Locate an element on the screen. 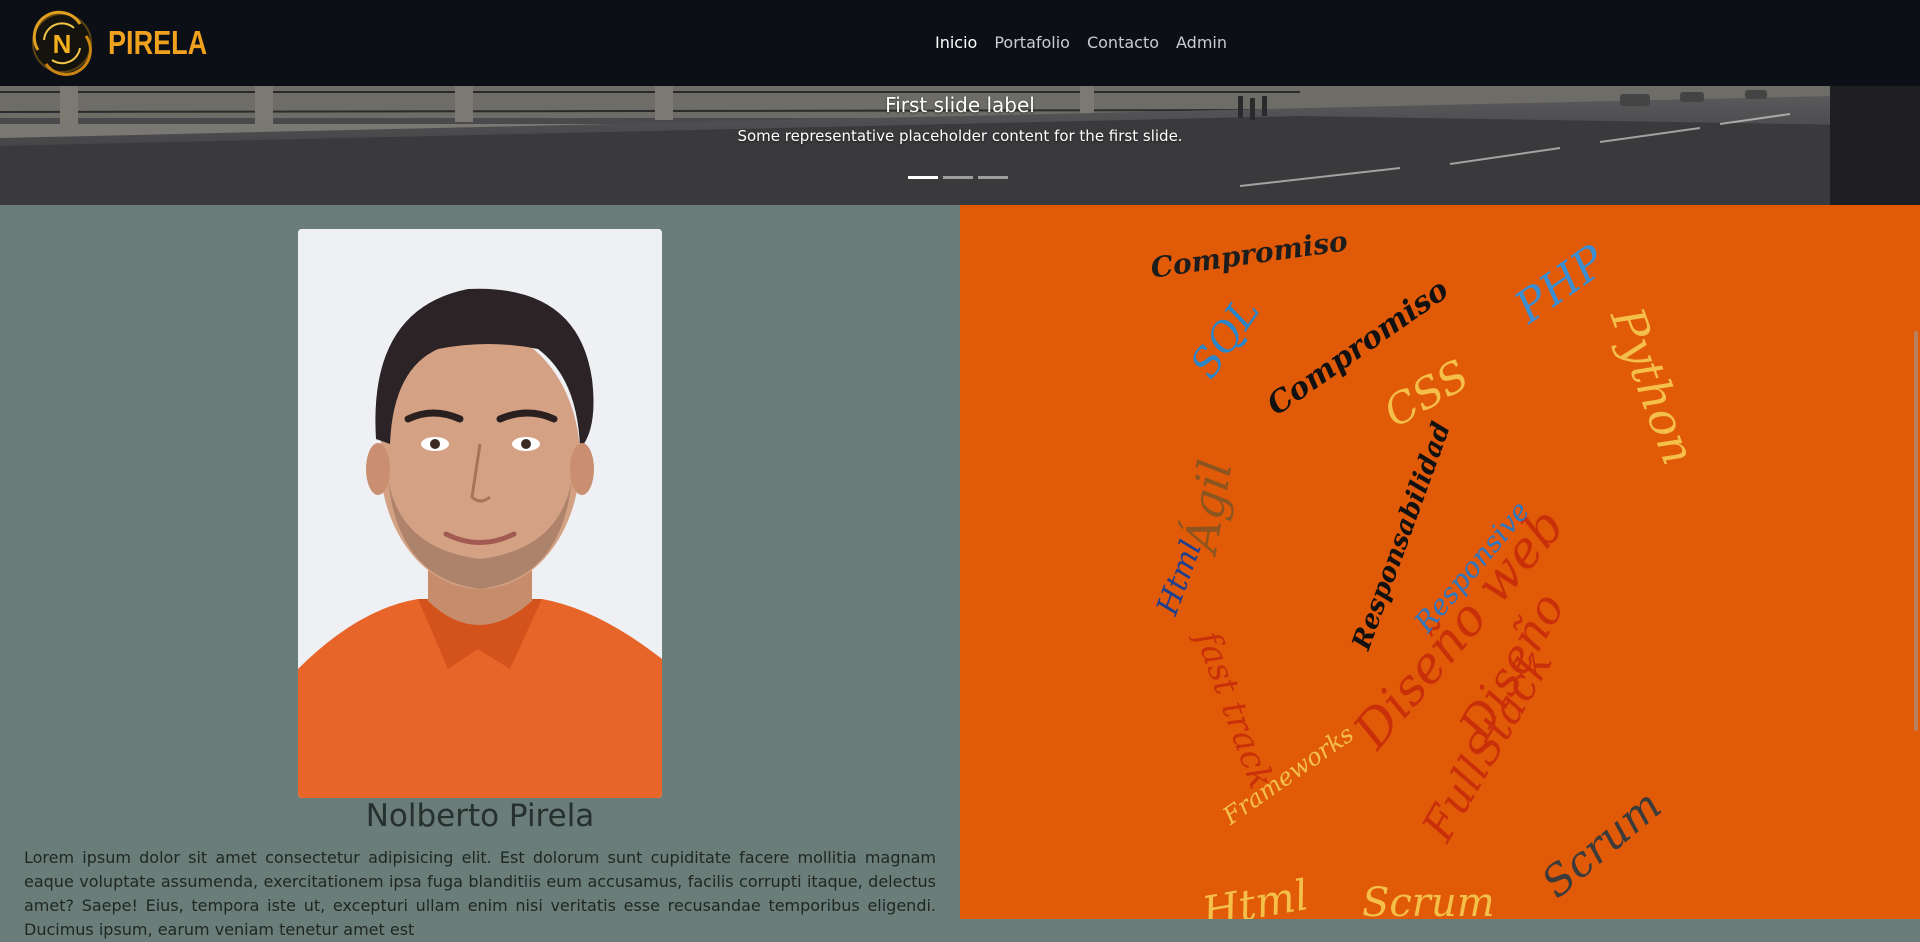 The image size is (1920, 942). nav-link-portafolio: Portafolio is located at coordinates (1032, 42).